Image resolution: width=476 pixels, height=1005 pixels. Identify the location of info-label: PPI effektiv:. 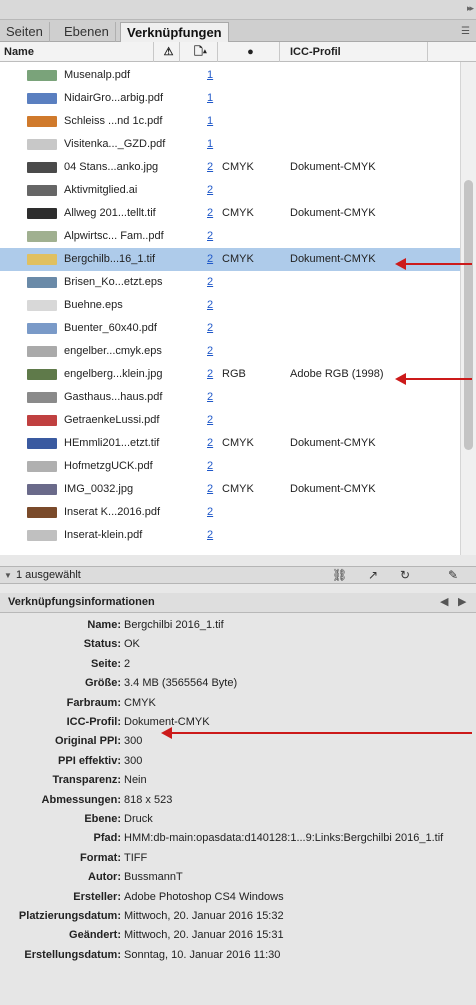
(89, 760).